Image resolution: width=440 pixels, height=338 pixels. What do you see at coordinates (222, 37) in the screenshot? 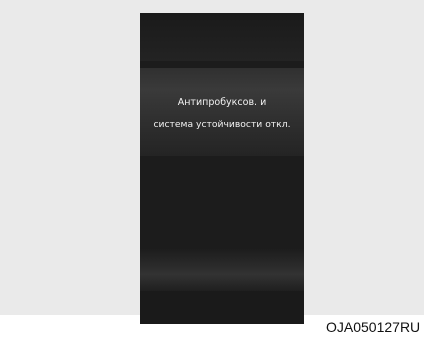
I see `display-top-band` at bounding box center [222, 37].